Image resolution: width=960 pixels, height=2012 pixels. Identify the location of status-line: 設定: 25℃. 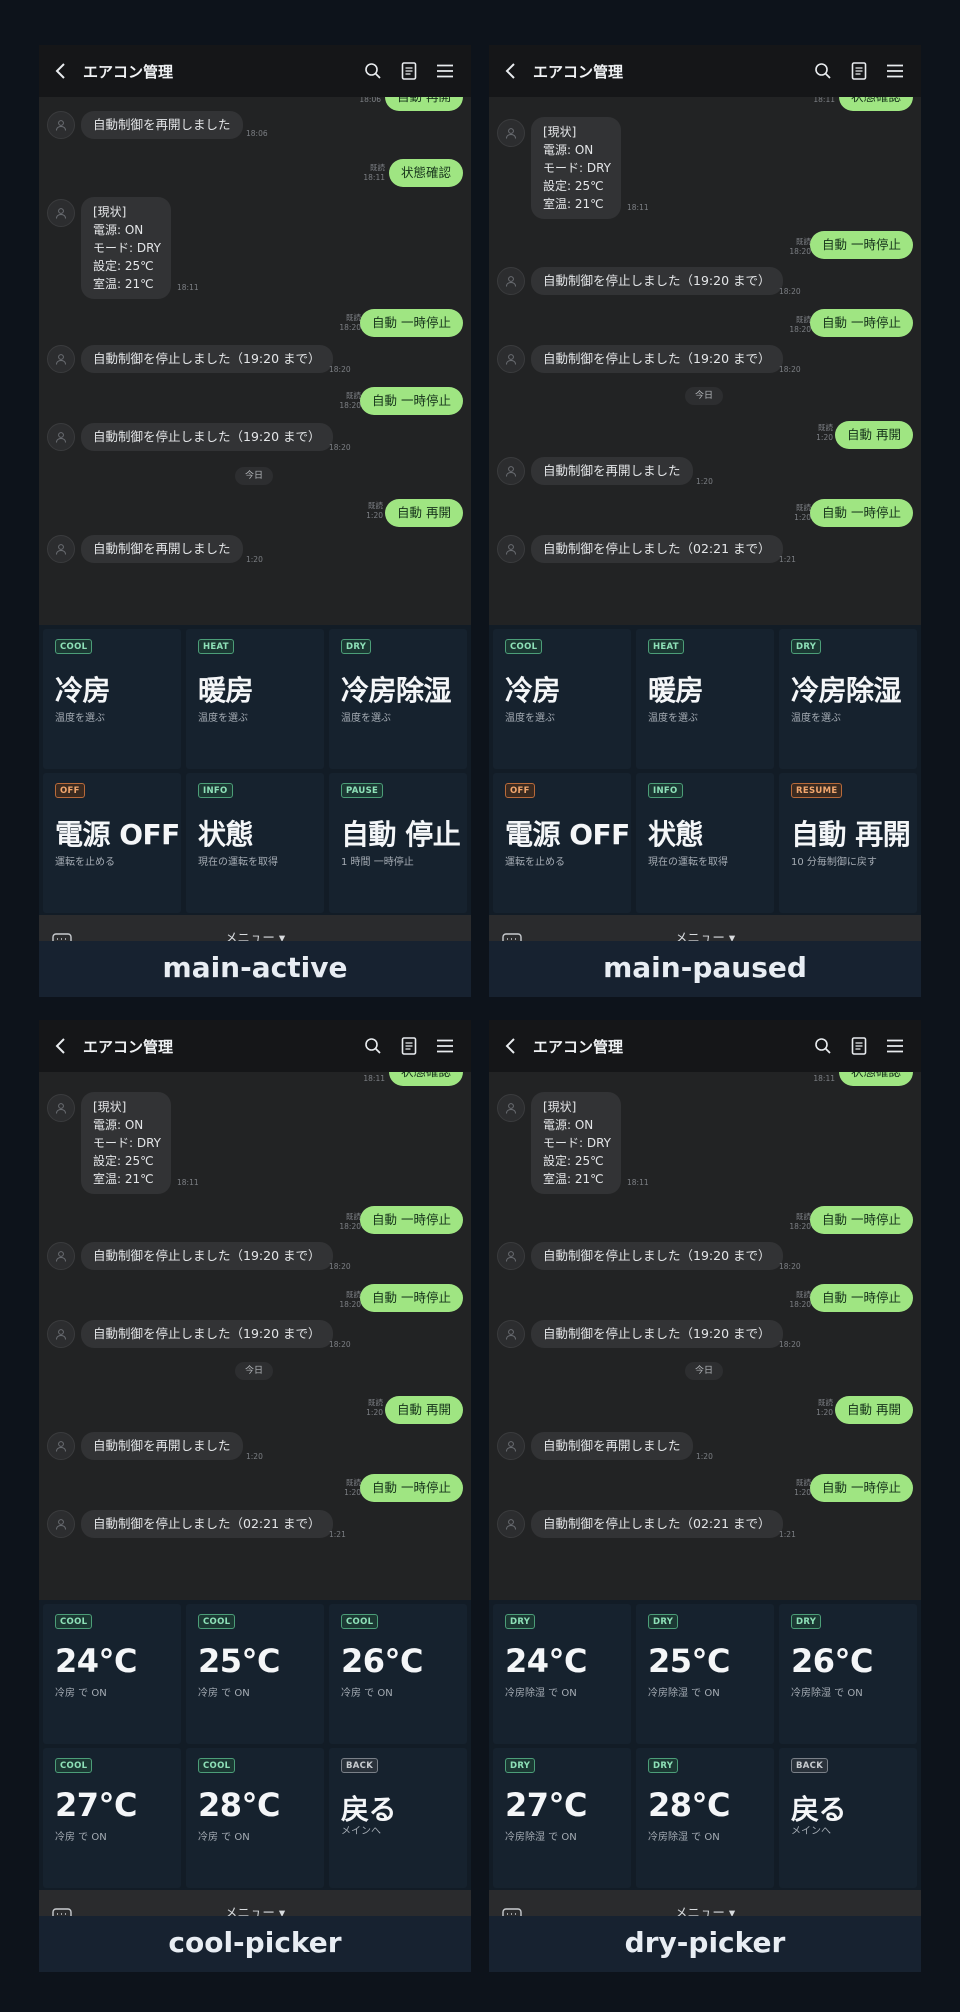
(573, 1161).